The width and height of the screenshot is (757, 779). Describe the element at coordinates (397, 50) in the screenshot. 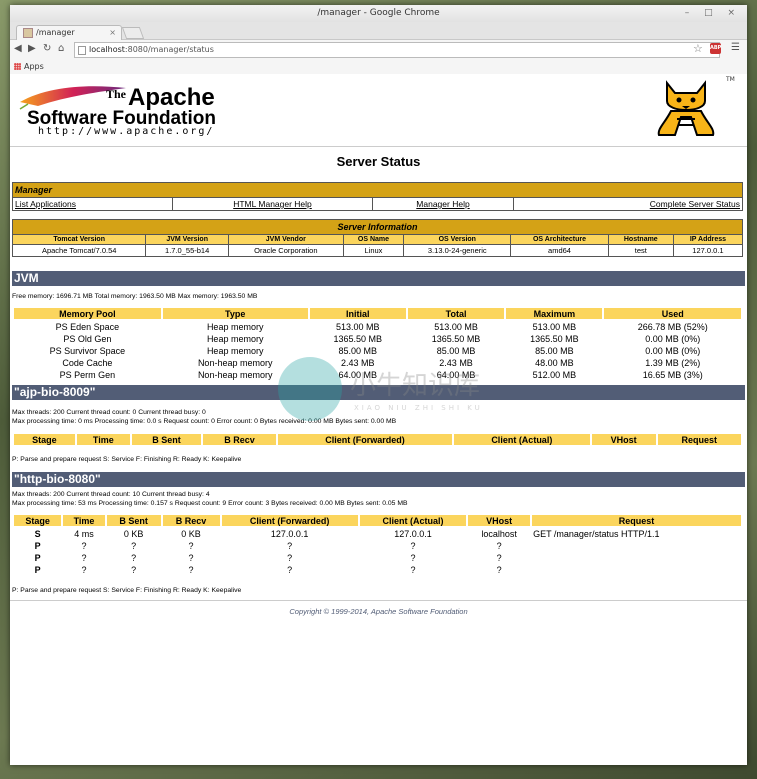

I see `address-bar: localhost:8080/manager/status` at that location.